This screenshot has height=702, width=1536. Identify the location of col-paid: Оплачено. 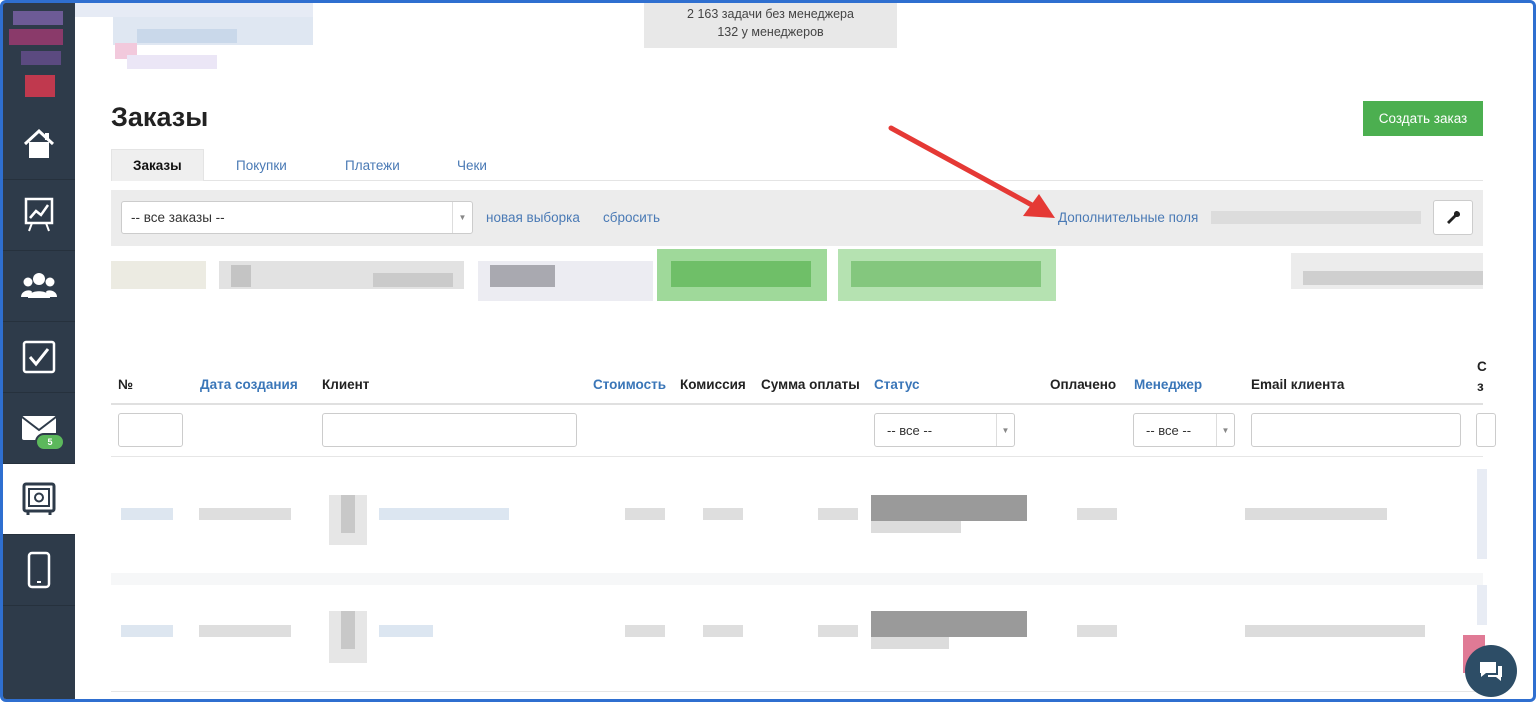
(1083, 384).